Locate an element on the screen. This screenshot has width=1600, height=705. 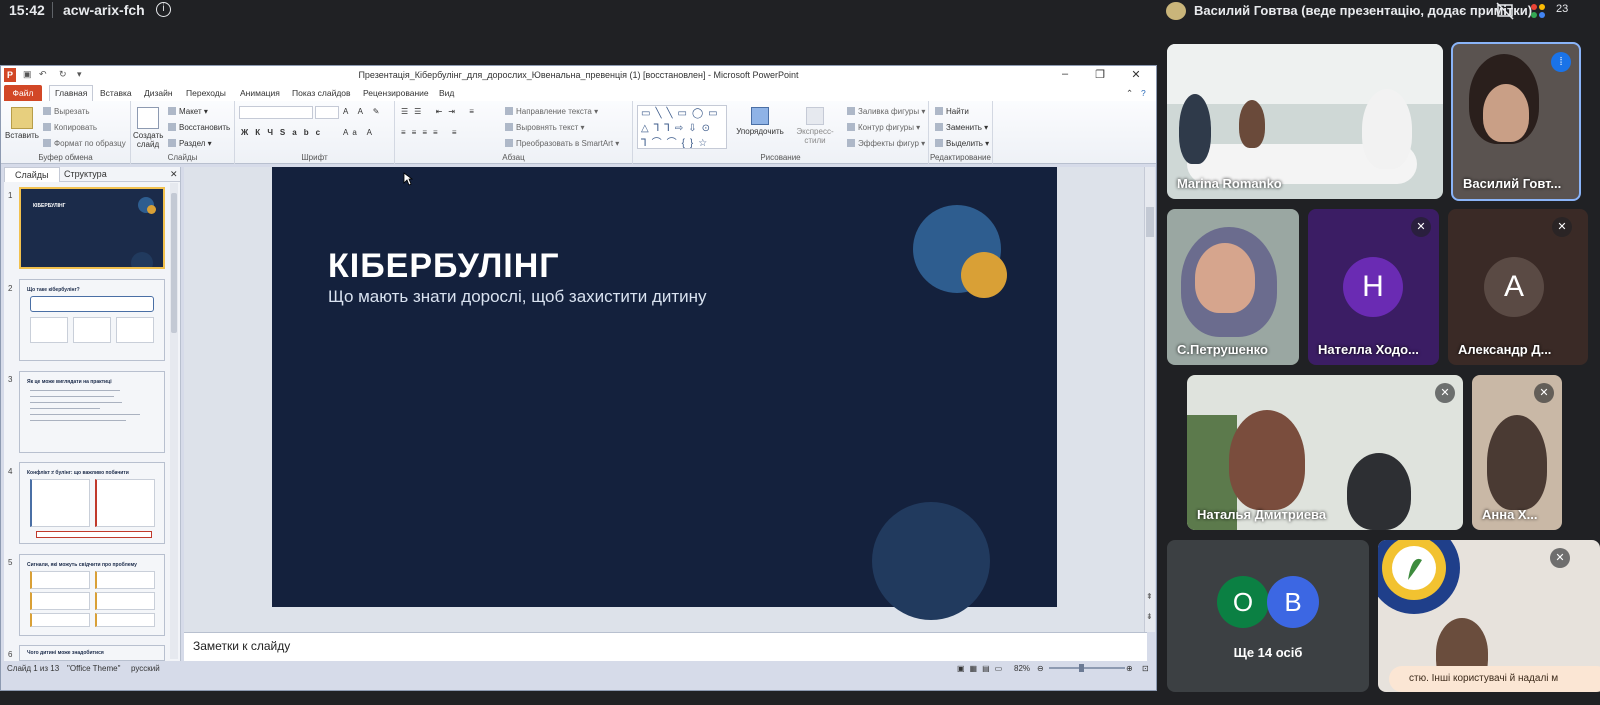
align-buttons: ≡≡≡≡ ≡ is located at coordinates (432, 132).